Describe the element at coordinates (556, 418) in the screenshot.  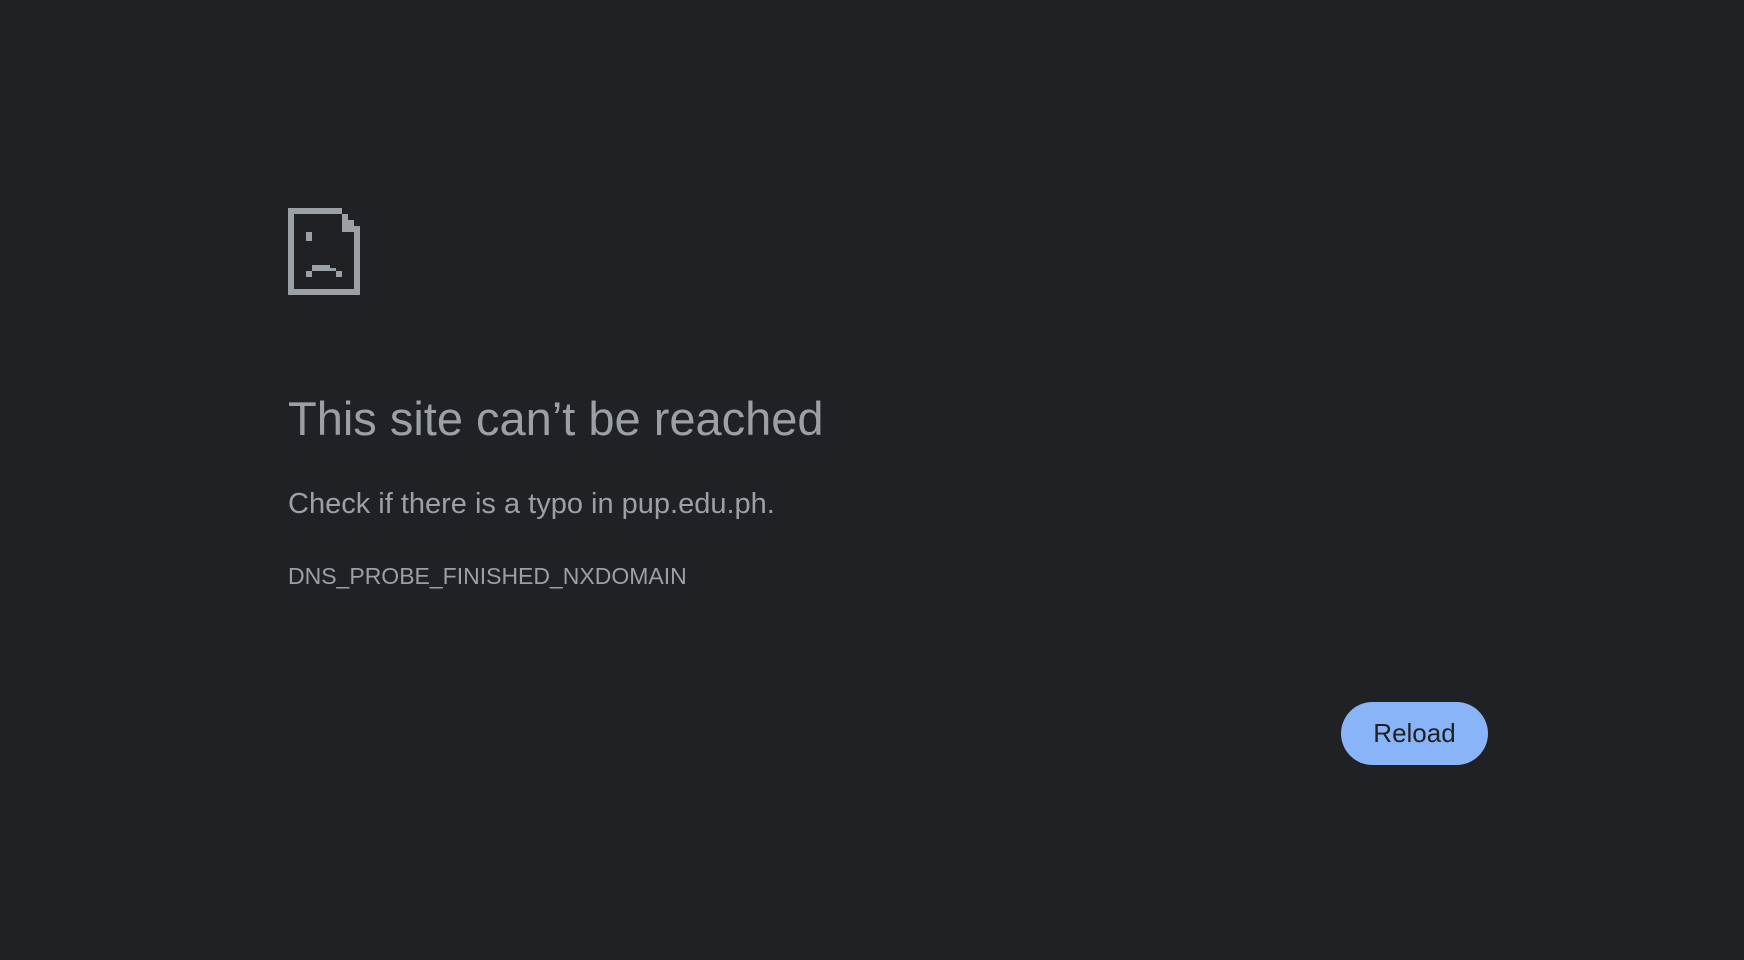
I see `error-title: This site can’t be reached` at that location.